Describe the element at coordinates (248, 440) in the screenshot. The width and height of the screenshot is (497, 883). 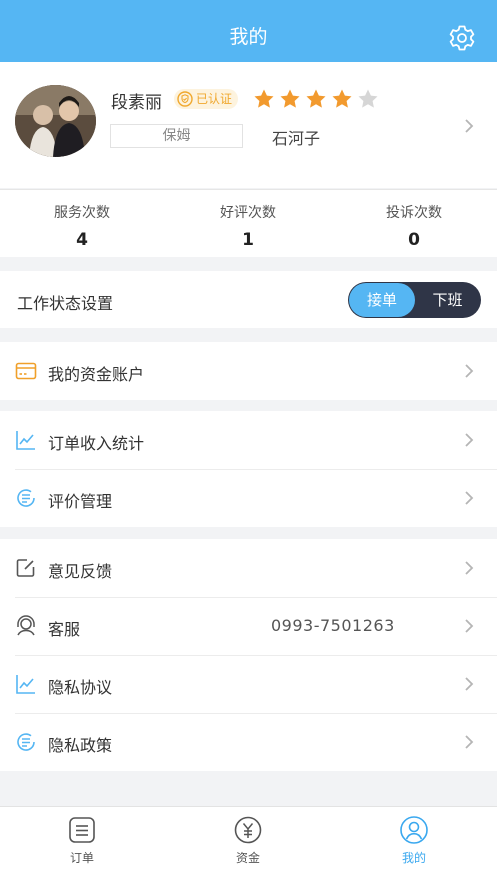
I see `menu-item-order-income-stats: 订单收入统计` at that location.